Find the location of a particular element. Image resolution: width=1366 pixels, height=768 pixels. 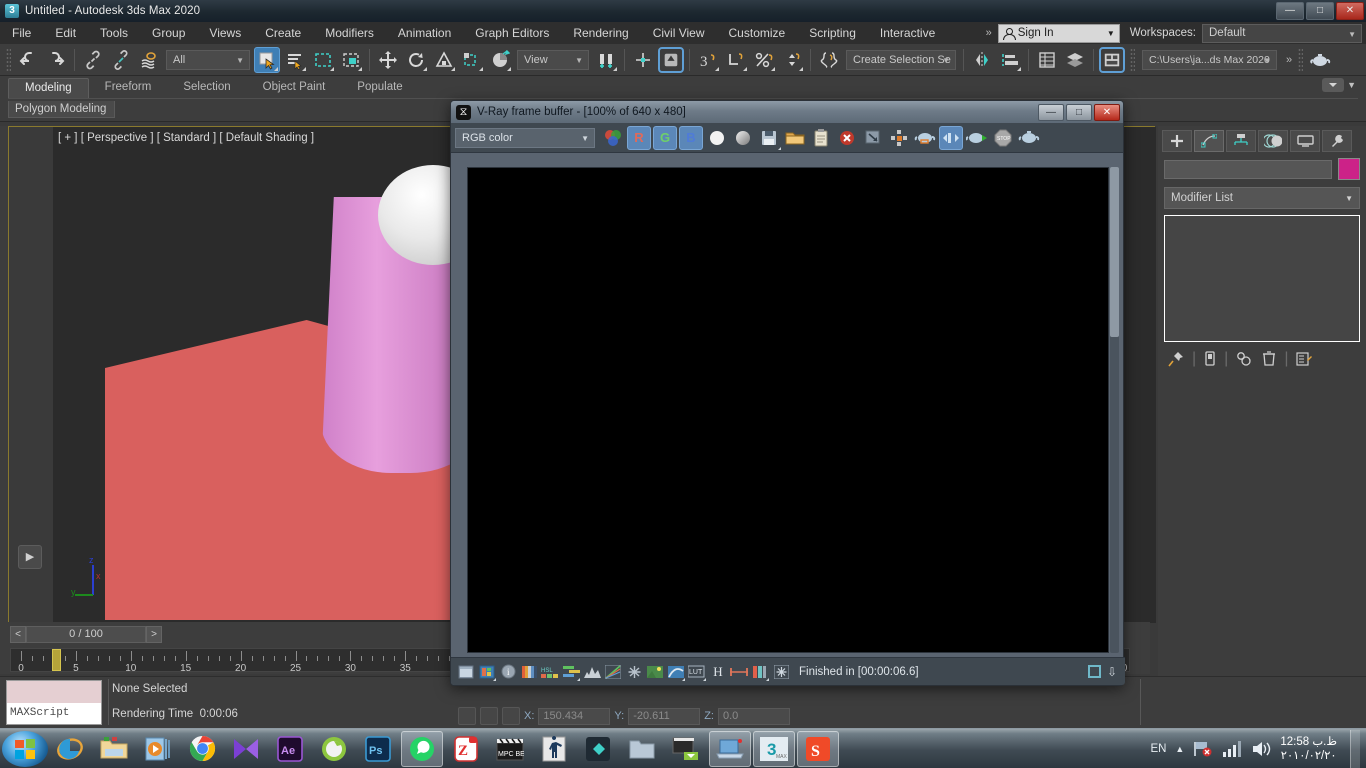

undo-button is located at coordinates (28, 60).